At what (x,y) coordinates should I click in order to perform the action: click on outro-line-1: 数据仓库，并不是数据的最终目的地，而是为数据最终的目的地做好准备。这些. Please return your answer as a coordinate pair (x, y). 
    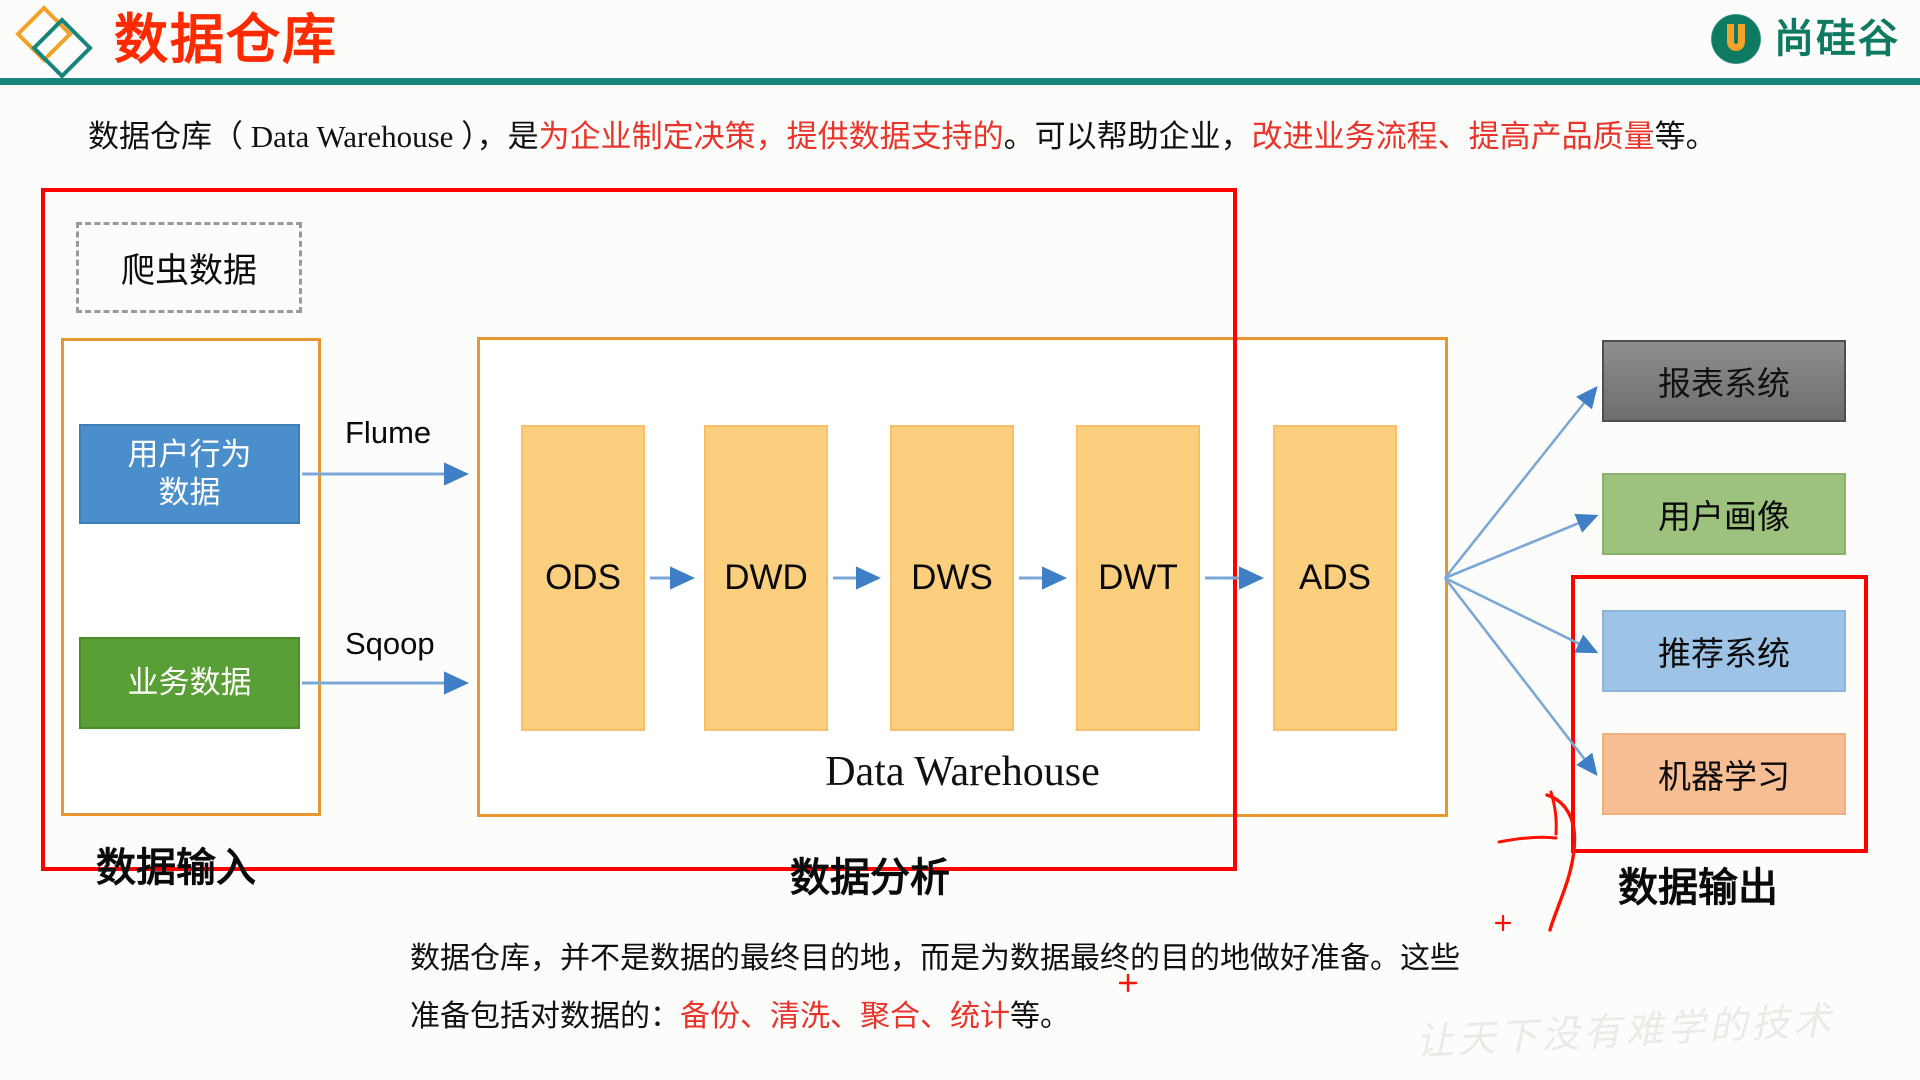
    Looking at the image, I should click on (935, 958).